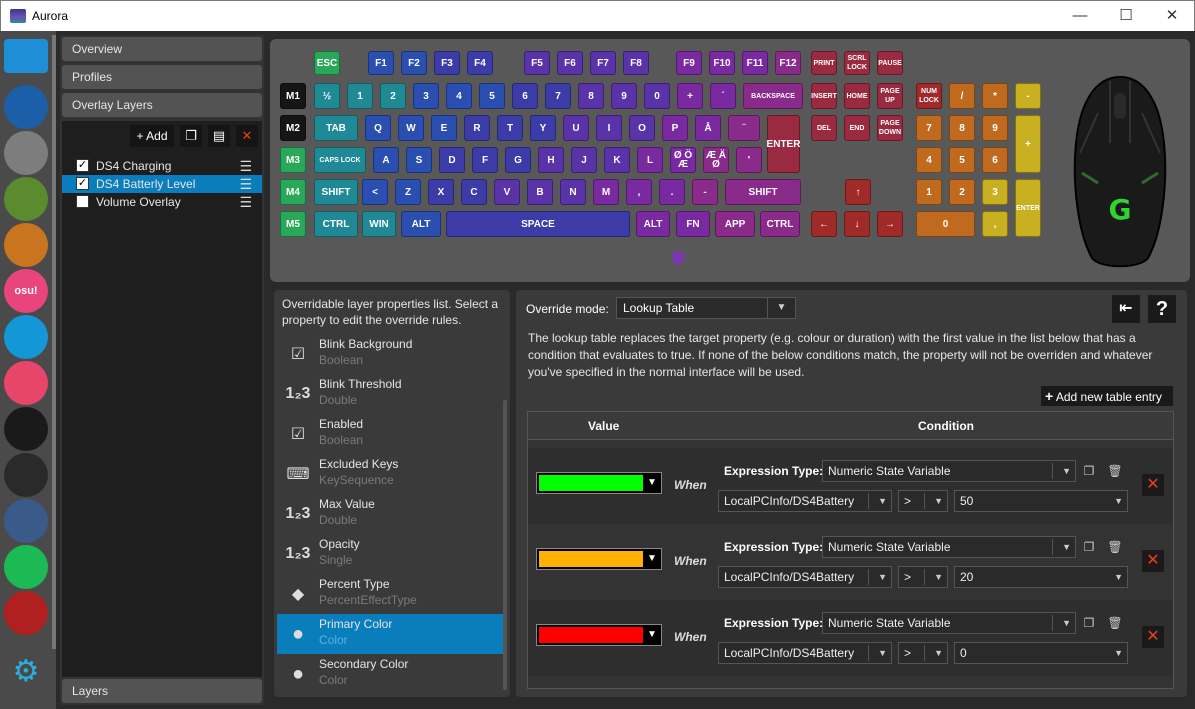 Image resolution: width=1195 pixels, height=709 pixels. What do you see at coordinates (26, 107) in the screenshot?
I see `rocket-league-profile-icon` at bounding box center [26, 107].